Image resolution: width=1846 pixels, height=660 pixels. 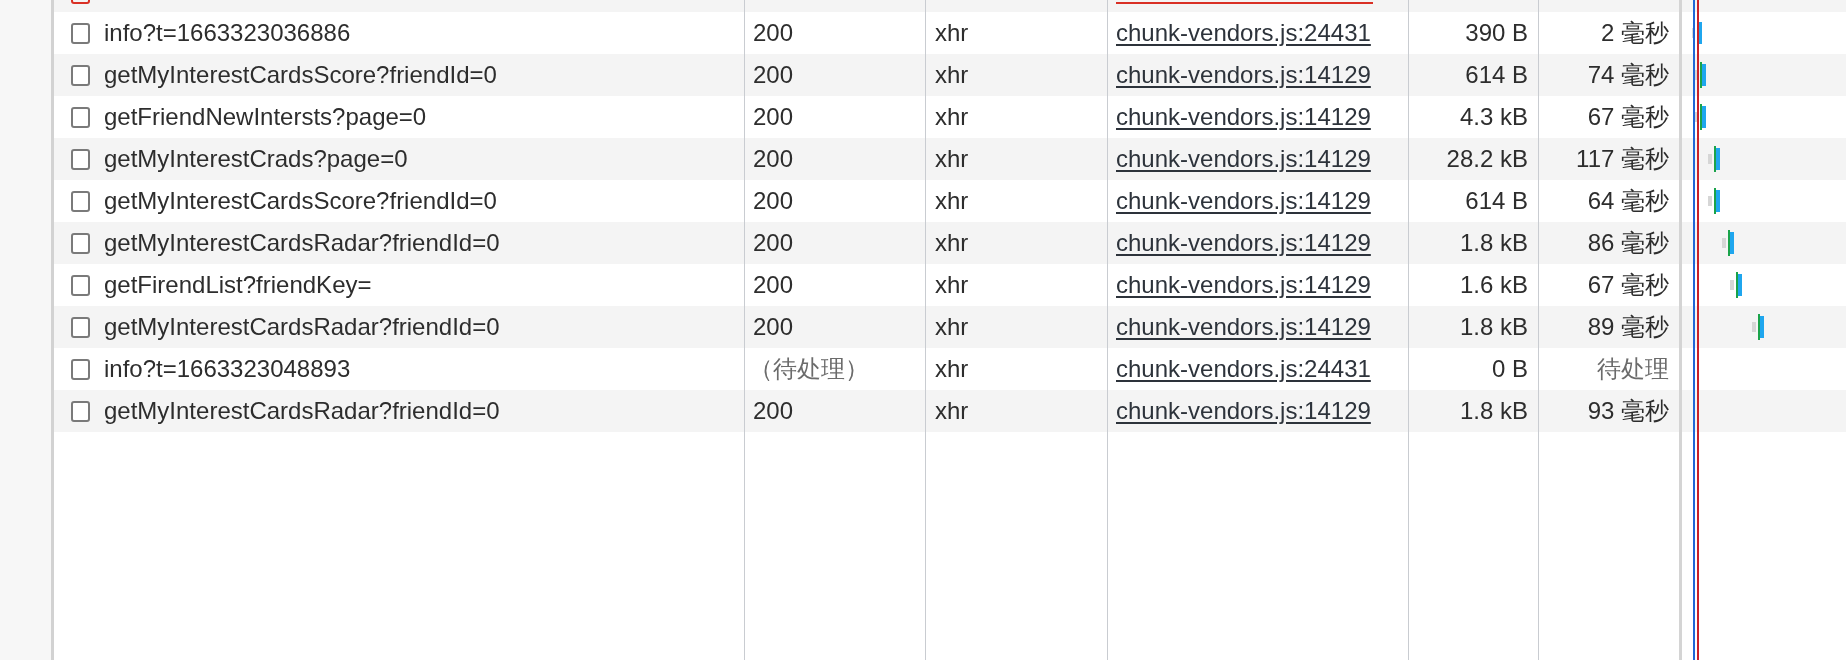 I want to click on request-row: getMyInterestCardsScore?friendId=0 200 xhr chunk-vendors.js:14129 614 B 74 毫秒, so click(x=950, y=75).